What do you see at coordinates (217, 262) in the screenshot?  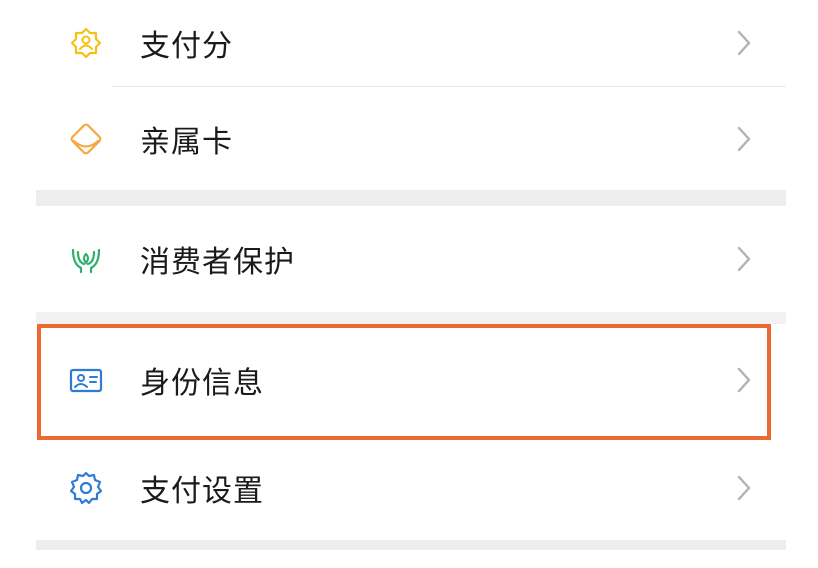 I see `menu-item-label: 消费者保护` at bounding box center [217, 262].